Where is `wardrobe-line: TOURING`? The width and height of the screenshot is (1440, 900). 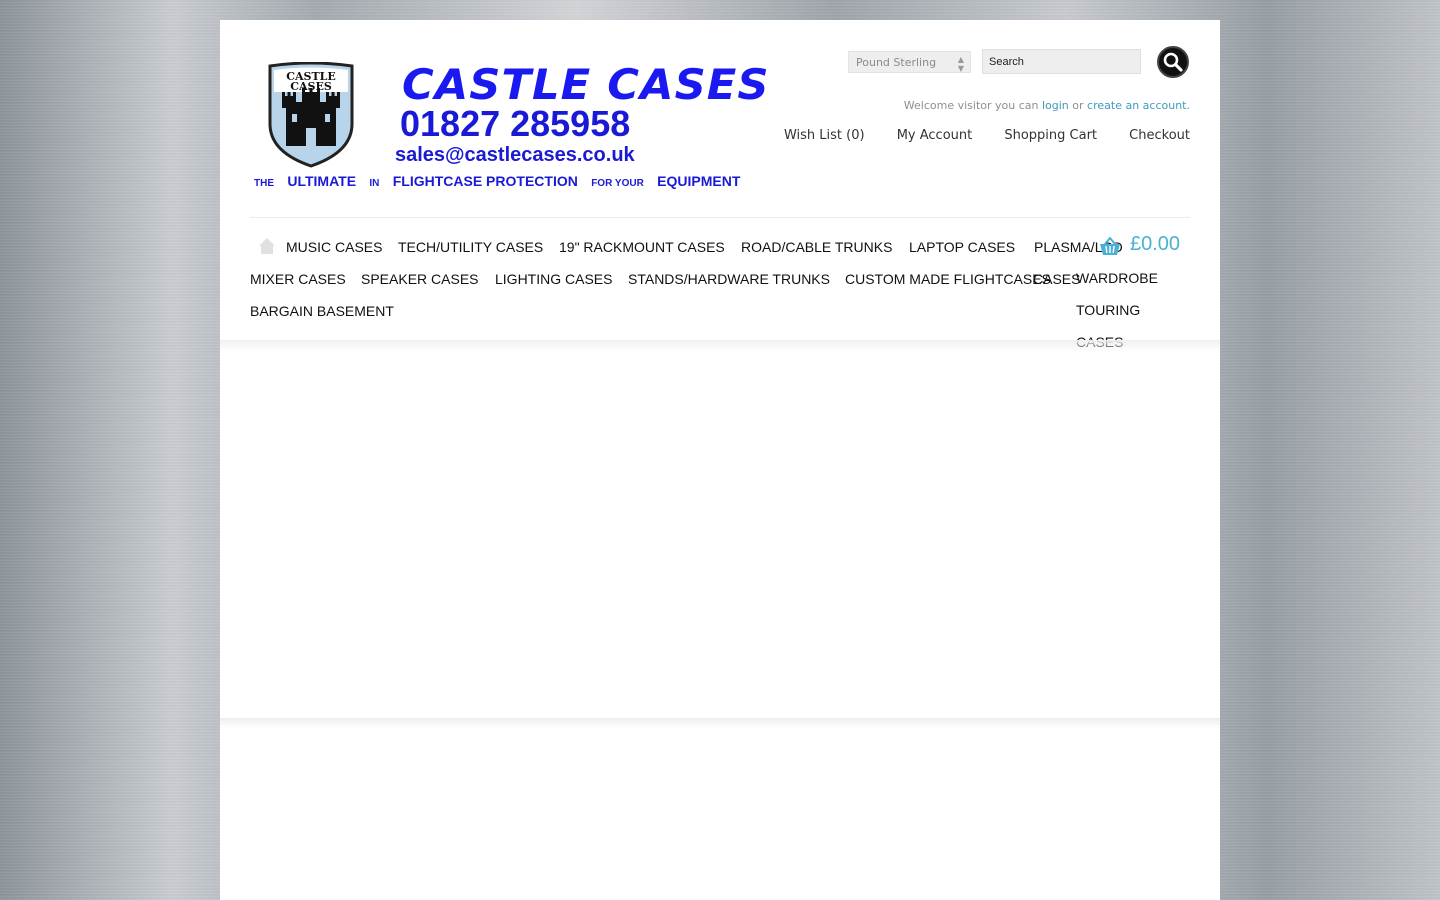
wardrobe-line: TOURING is located at coordinates (1108, 310).